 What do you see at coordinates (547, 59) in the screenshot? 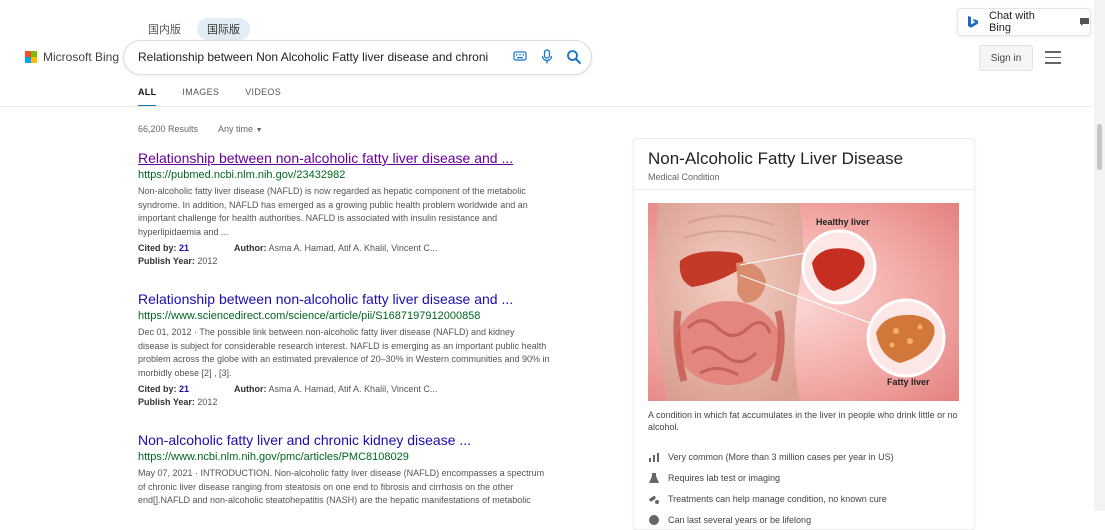
I see `microphone-icon` at bounding box center [547, 59].